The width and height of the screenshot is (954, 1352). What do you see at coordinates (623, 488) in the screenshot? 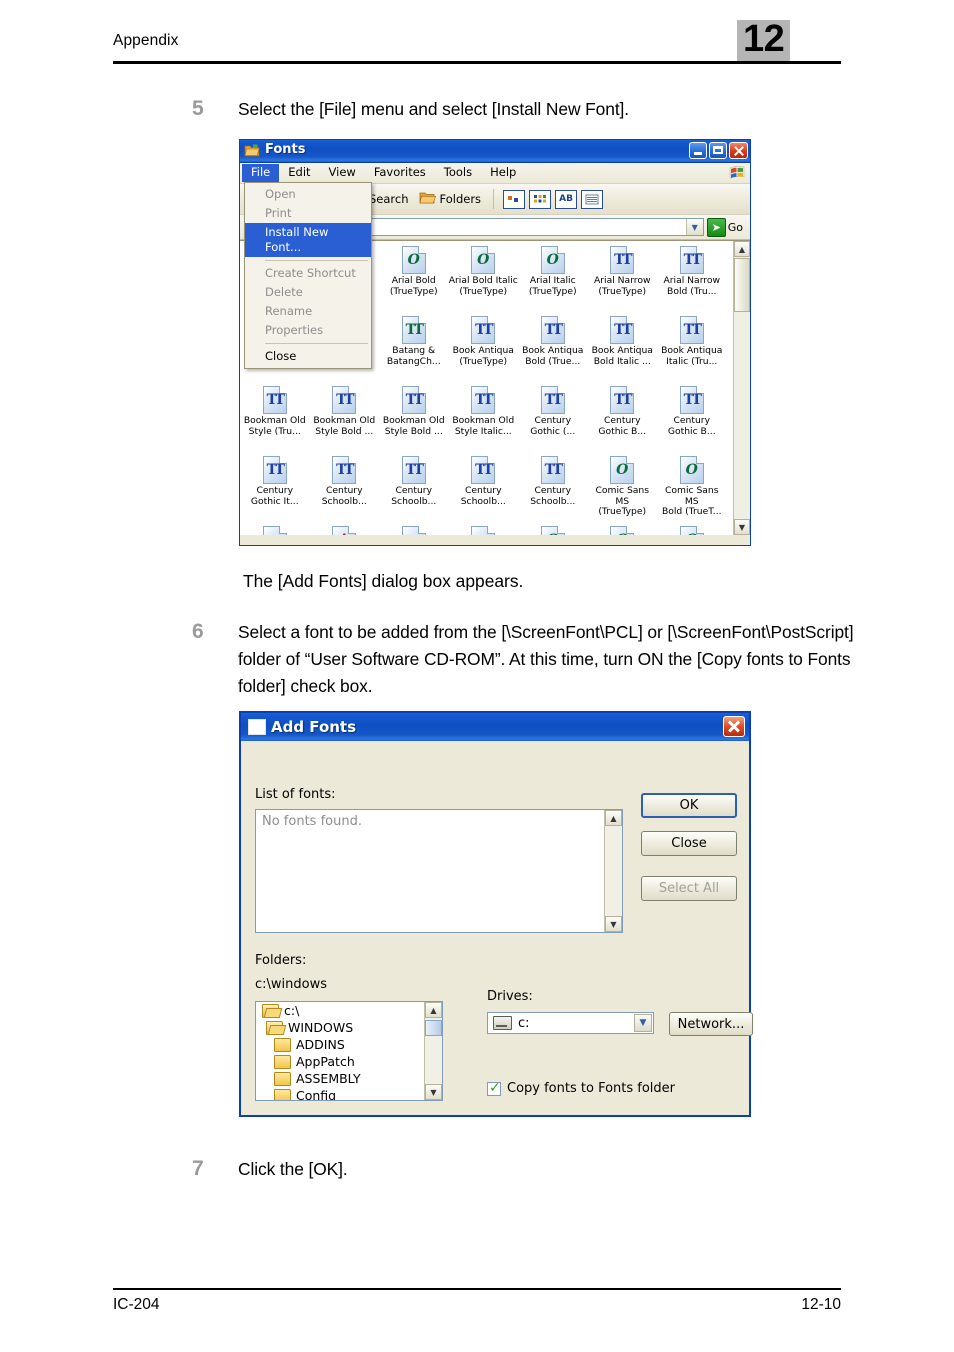
I see `font-item: O Comic Sans MS (TrueType)` at bounding box center [623, 488].